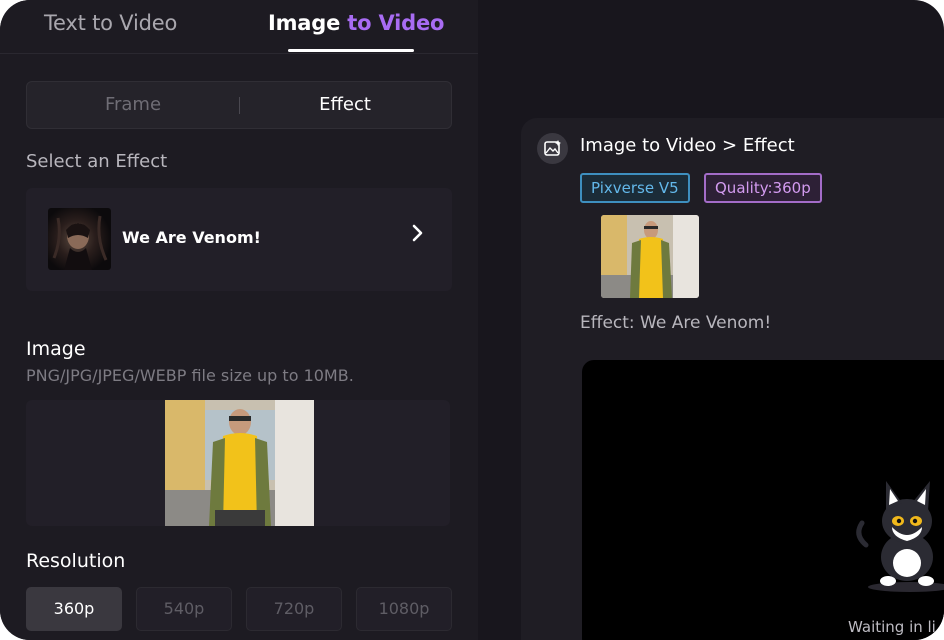  I want to click on resolution-540p-button: 540p, so click(184, 609).